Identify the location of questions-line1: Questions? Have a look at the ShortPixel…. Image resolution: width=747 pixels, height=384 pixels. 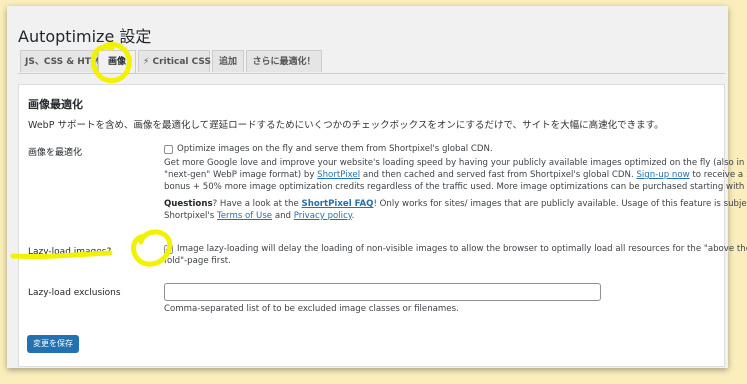
(455, 204).